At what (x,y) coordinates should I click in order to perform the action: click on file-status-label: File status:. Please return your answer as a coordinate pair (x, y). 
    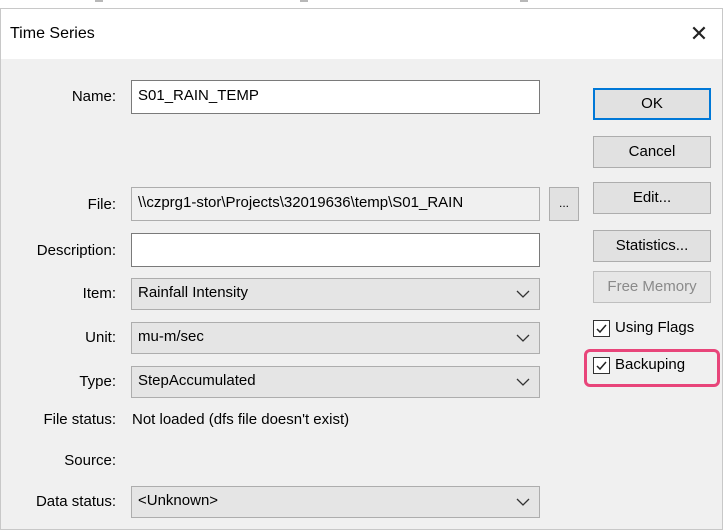
    Looking at the image, I should click on (79, 419).